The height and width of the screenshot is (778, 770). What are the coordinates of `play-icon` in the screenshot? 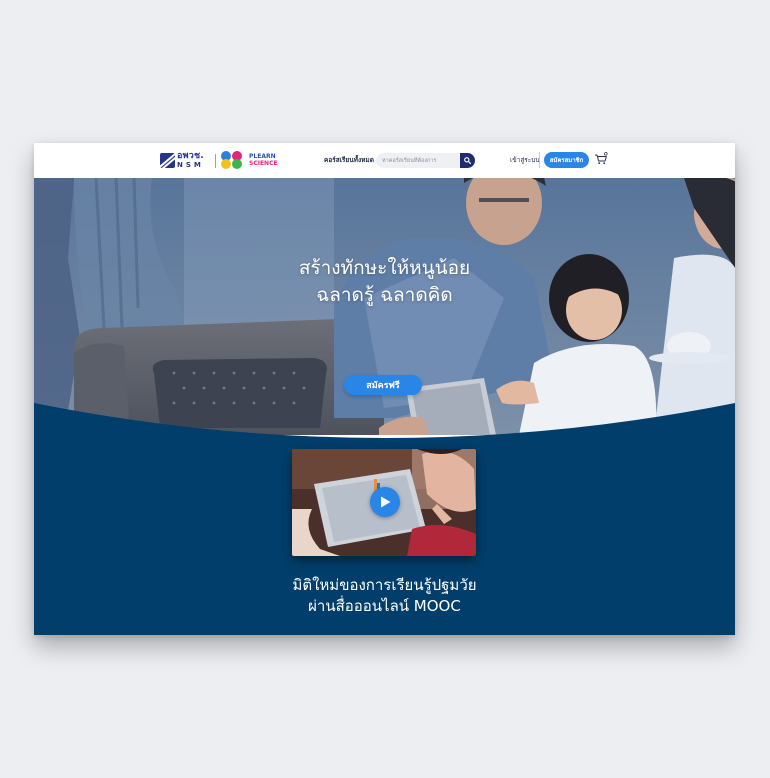 It's located at (386, 502).